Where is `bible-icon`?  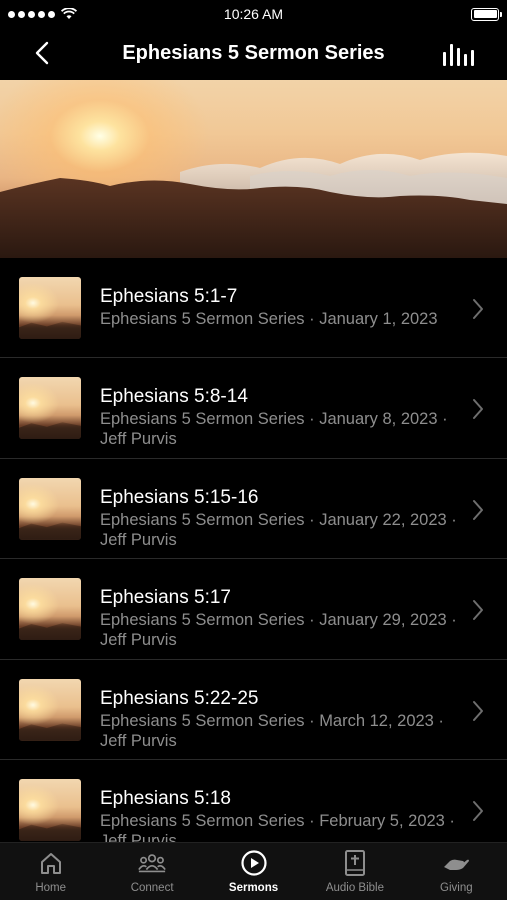 bible-icon is located at coordinates (354, 863).